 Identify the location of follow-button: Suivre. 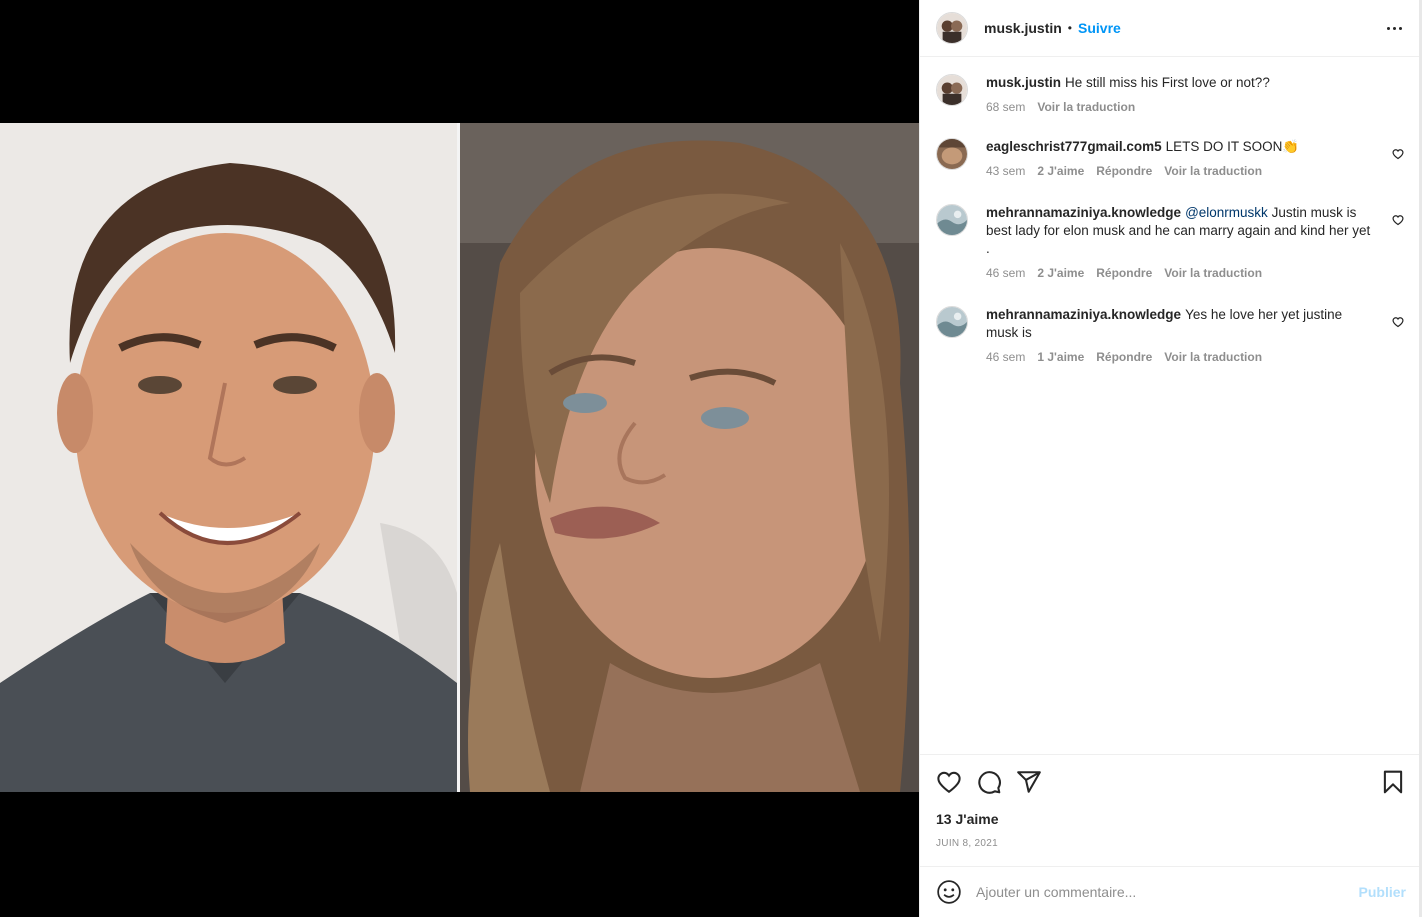
(1099, 28).